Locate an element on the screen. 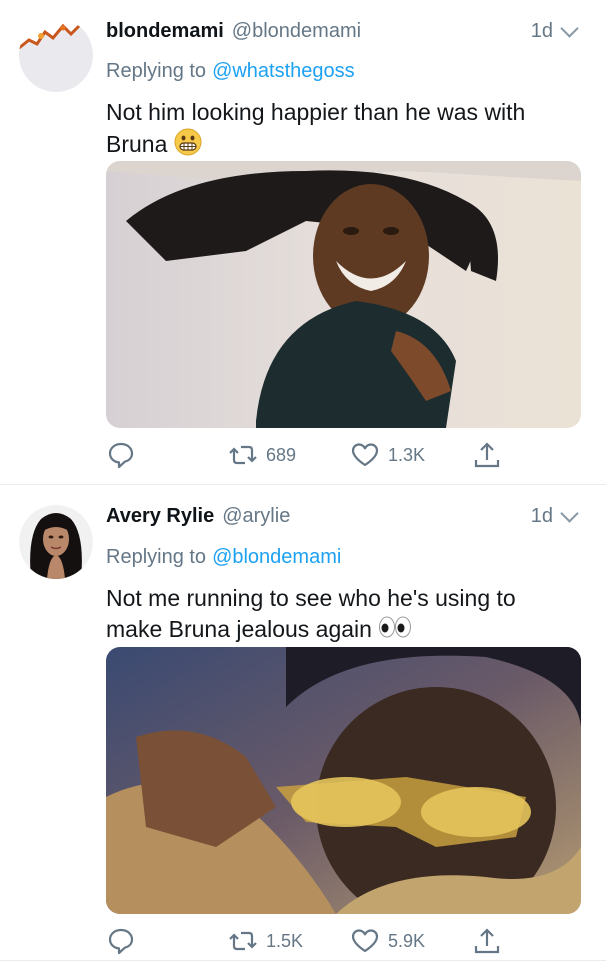  user-handle: @blondemami is located at coordinates (296, 31).